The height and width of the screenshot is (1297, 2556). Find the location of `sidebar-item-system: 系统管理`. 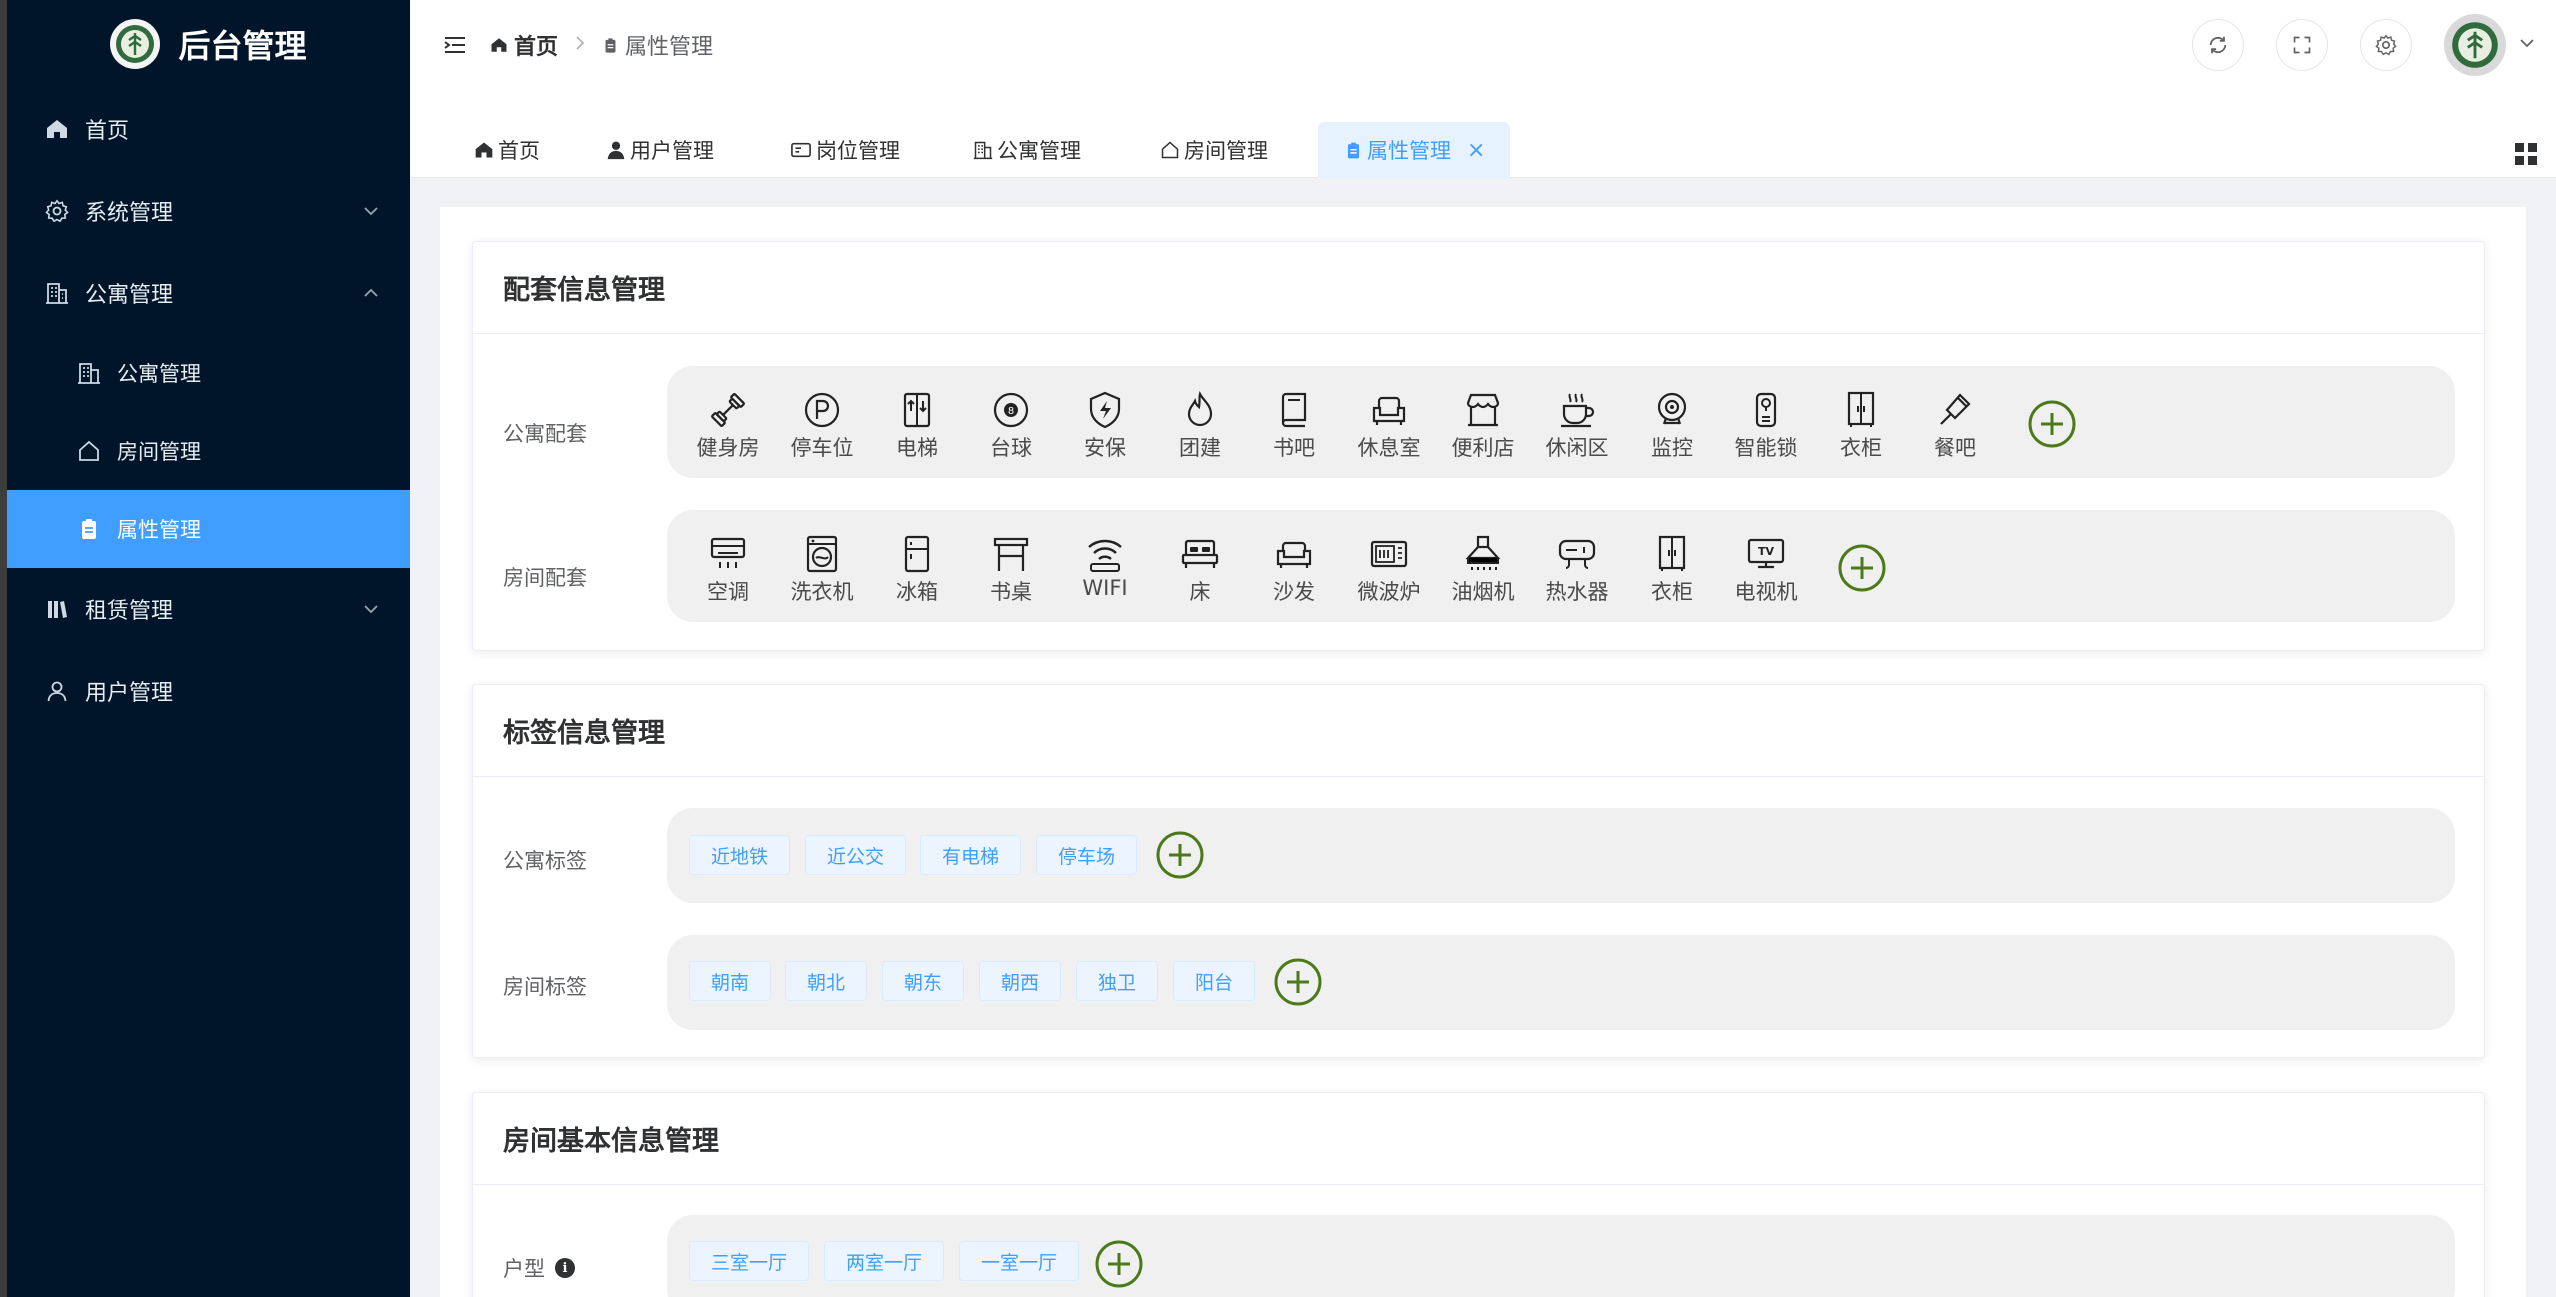

sidebar-item-system: 系统管理 is located at coordinates (208, 211).